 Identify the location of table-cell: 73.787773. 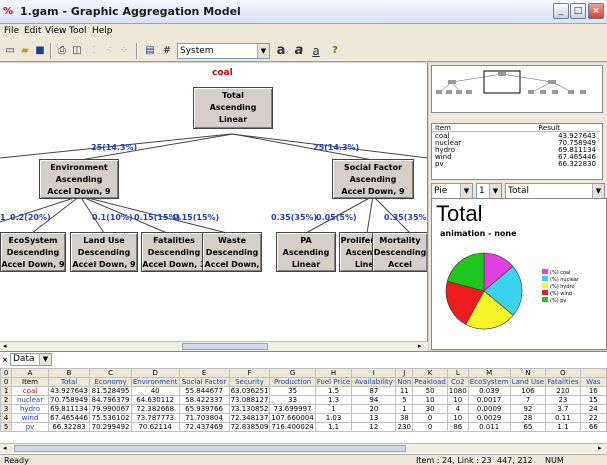
(155, 418).